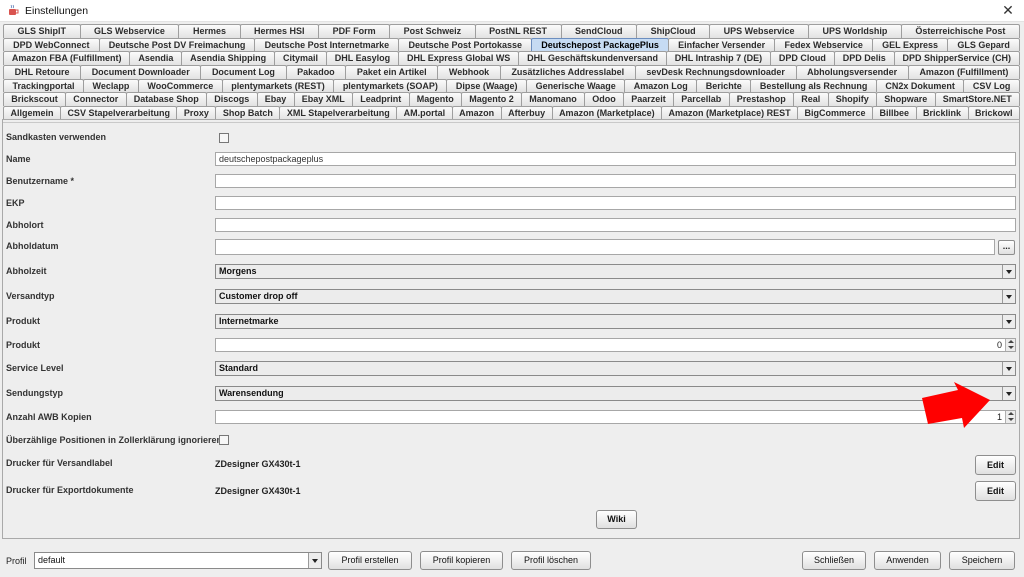 This screenshot has height=577, width=1024. Describe the element at coordinates (730, 113) in the screenshot. I see `tab-amazon-marketplace-rest: Amazon (Marketplace) REST` at that location.